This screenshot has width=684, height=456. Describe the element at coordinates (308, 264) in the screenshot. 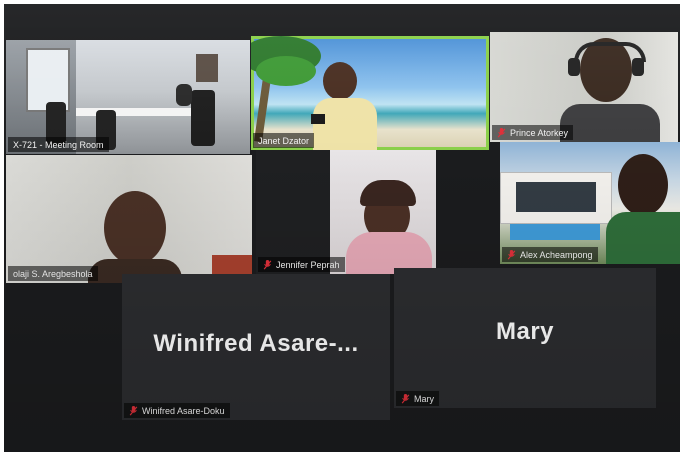

I see `participant-name: Jennifer Peprah` at that location.